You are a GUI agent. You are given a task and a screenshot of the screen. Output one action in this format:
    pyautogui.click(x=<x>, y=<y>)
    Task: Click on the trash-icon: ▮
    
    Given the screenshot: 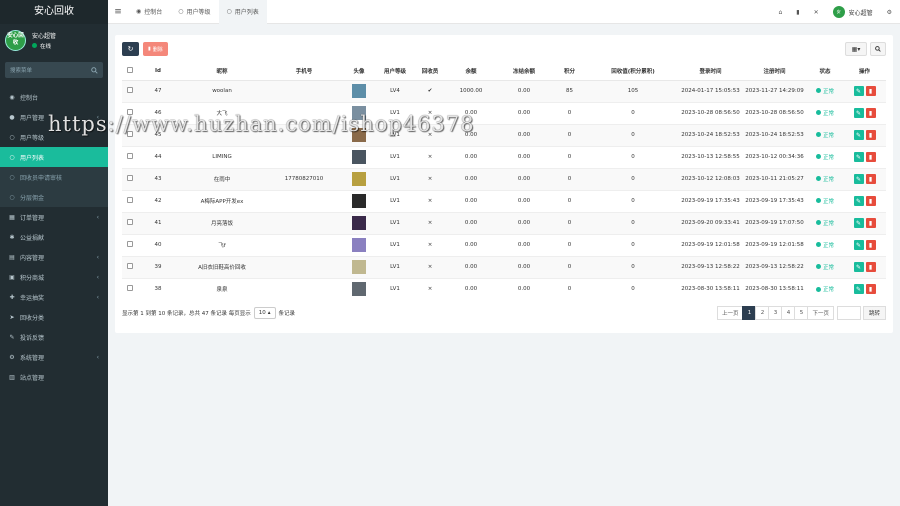 What is the action you would take?
    pyautogui.click(x=797, y=12)
    